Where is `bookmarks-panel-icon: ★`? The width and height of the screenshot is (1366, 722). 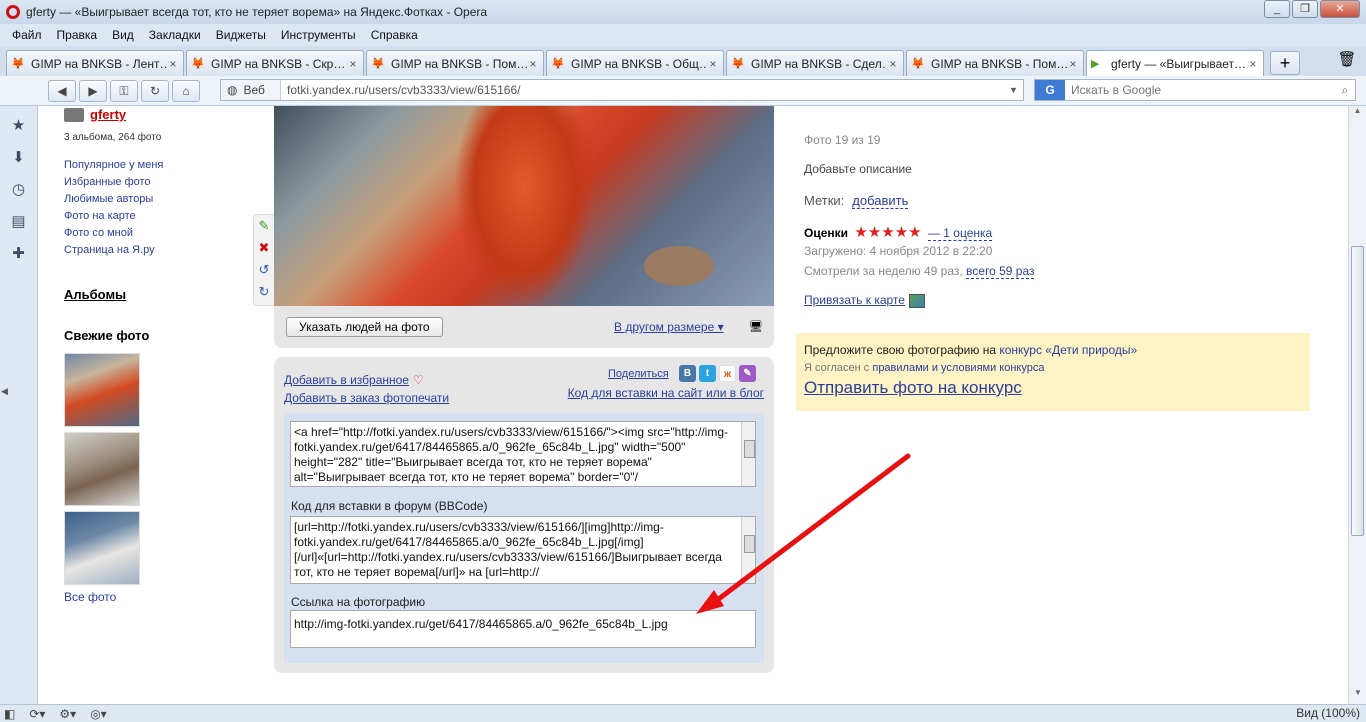 bookmarks-panel-icon: ★ is located at coordinates (19, 126).